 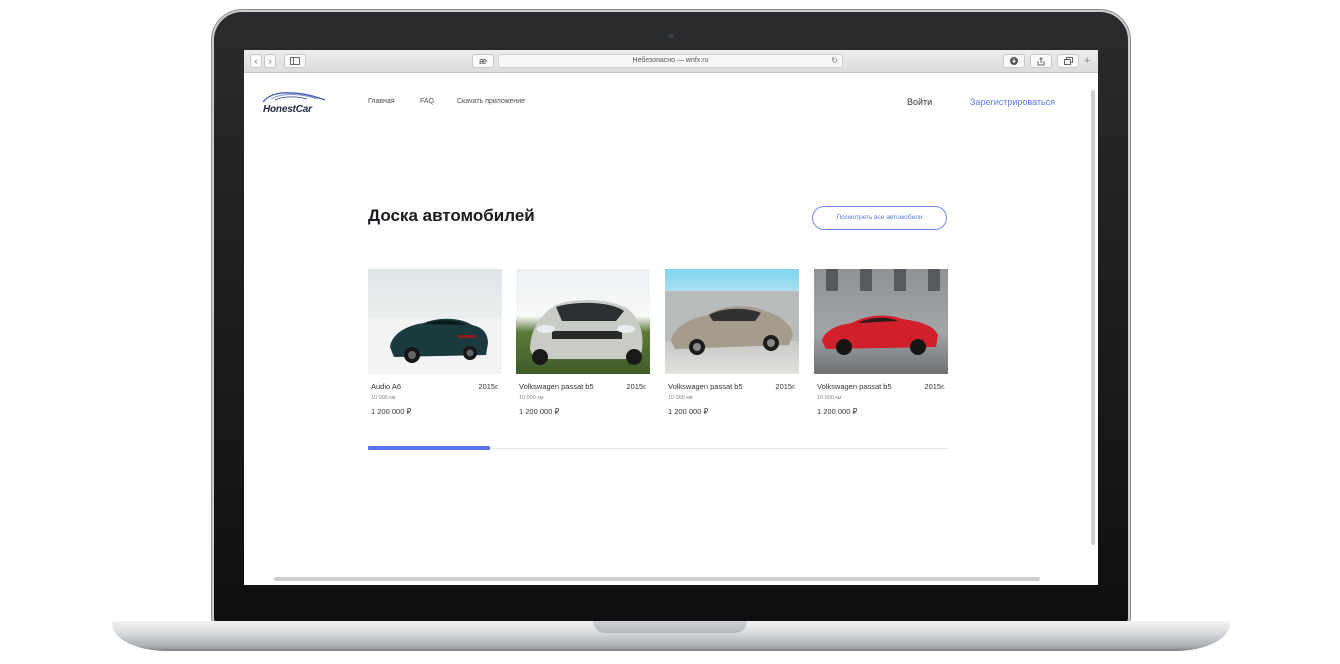 I want to click on view-all-cars-button: Посмотреть все автомобили, so click(x=879, y=218).